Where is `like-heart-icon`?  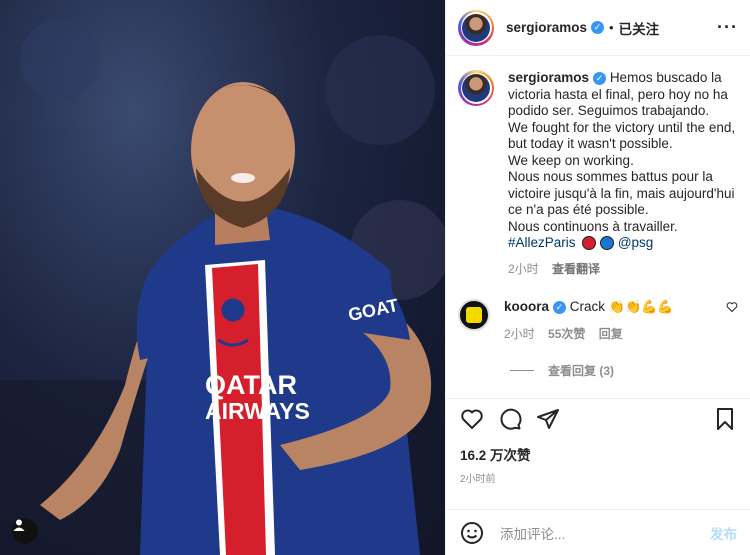 like-heart-icon is located at coordinates (472, 419).